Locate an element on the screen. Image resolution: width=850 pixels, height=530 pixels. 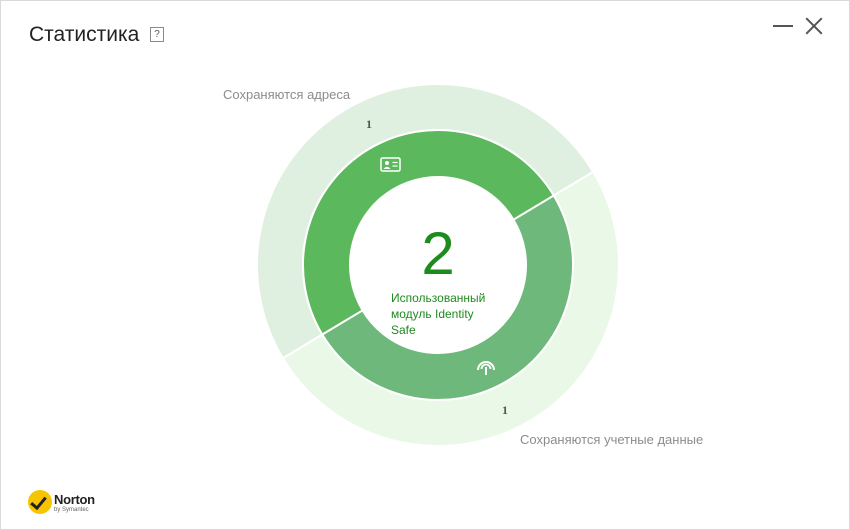
segment-count-credentials: 1 is located at coordinates (505, 410).